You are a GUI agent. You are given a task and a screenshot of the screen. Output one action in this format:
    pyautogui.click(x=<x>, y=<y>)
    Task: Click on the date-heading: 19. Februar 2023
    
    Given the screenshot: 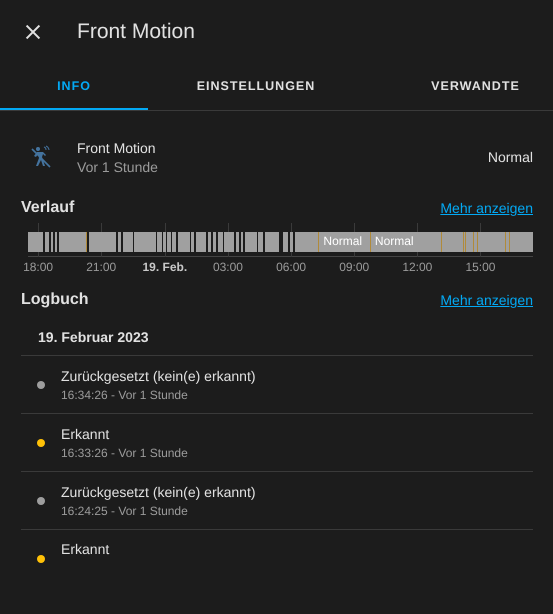 What is the action you would take?
    pyautogui.click(x=277, y=335)
    